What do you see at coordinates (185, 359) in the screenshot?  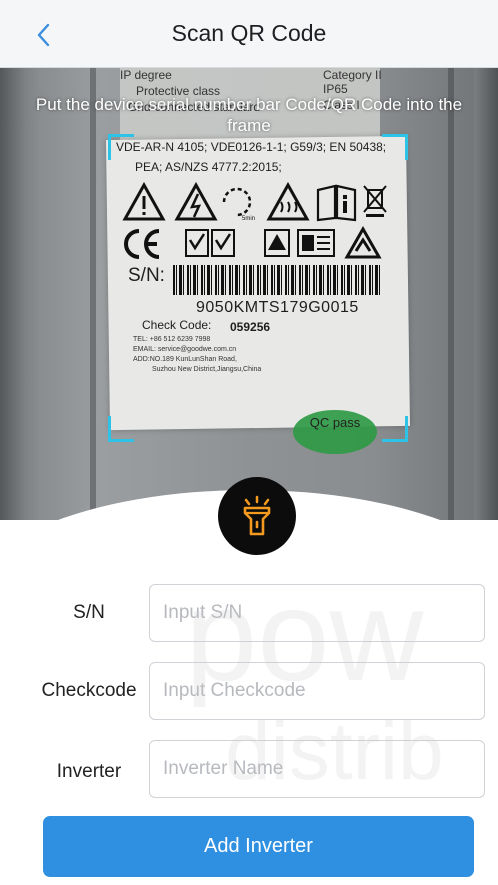 I see `contact-text: ADD:NO.189 KunLunShan Road,` at bounding box center [185, 359].